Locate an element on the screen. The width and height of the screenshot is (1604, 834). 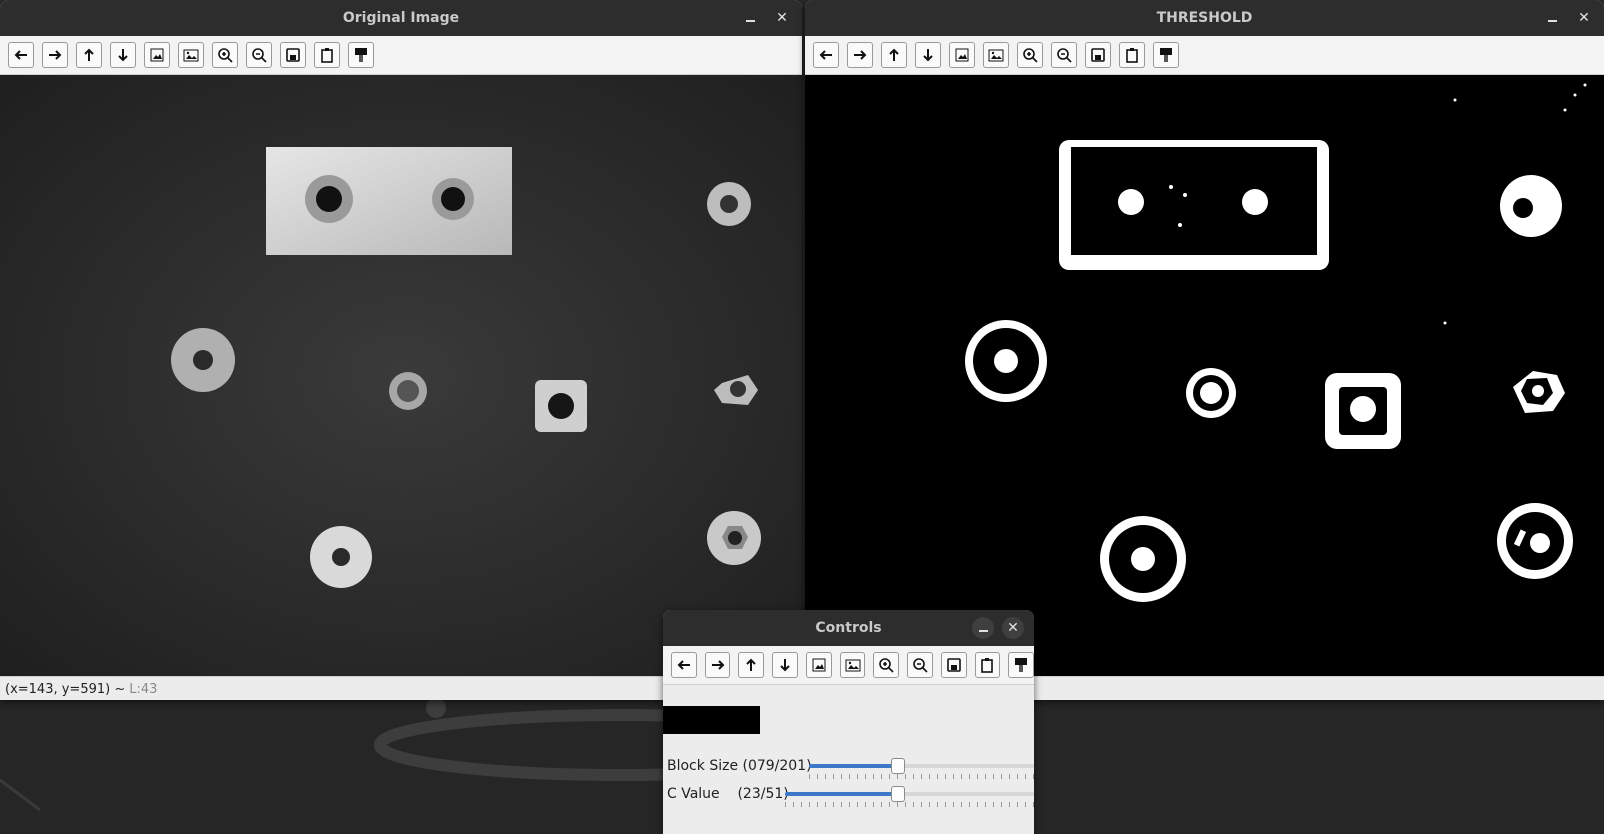
original-titlebar: Original Image ✕ is located at coordinates (401, 18).